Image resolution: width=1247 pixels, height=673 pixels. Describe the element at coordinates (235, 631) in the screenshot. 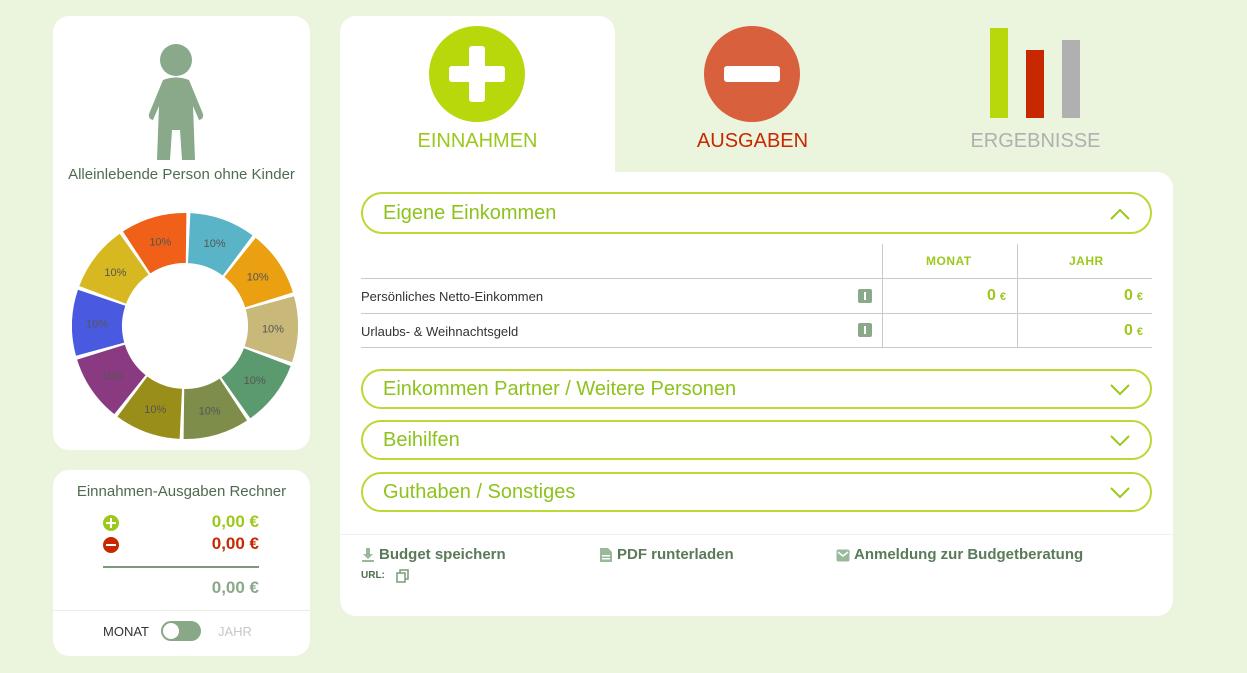

I see `toggle-label-year: JAHR` at that location.